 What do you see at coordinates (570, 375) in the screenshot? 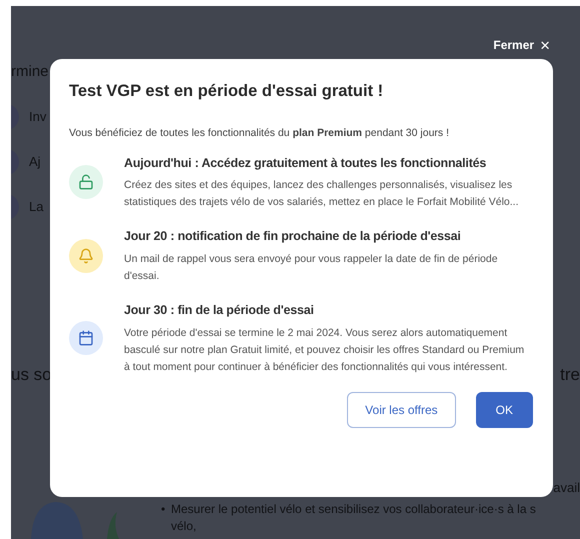
I see `section-heading: tre` at bounding box center [570, 375].